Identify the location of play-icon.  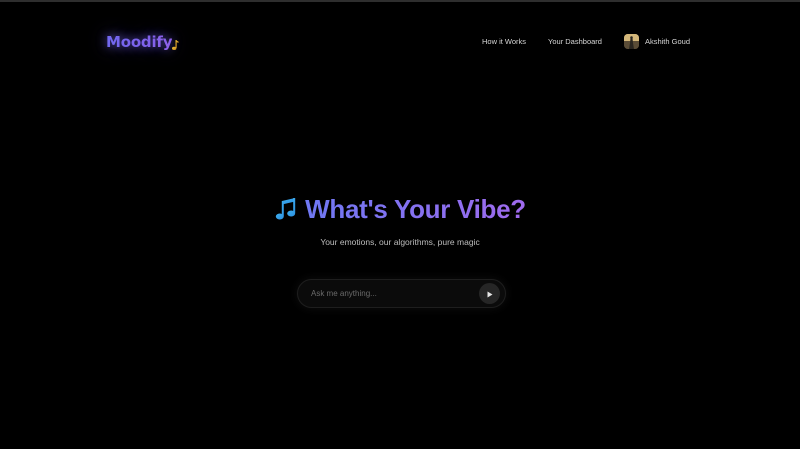
(490, 293).